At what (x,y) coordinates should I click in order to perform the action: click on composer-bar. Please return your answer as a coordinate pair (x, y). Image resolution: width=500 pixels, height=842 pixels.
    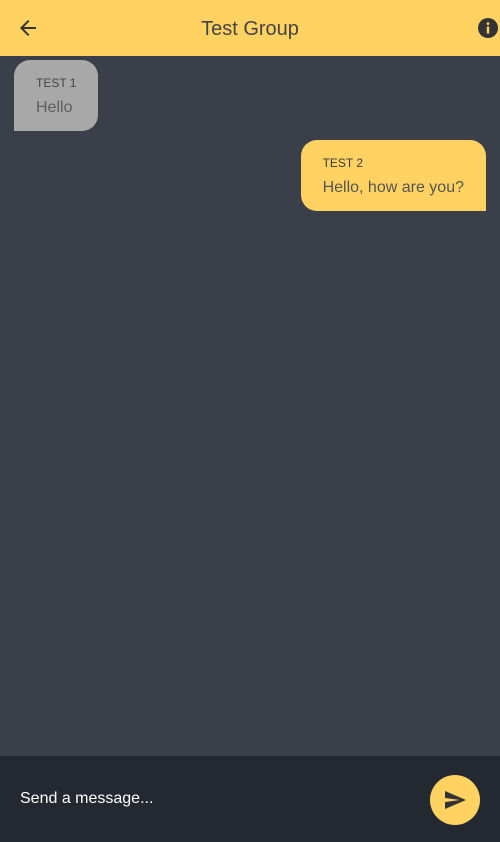
    Looking at the image, I should click on (250, 799).